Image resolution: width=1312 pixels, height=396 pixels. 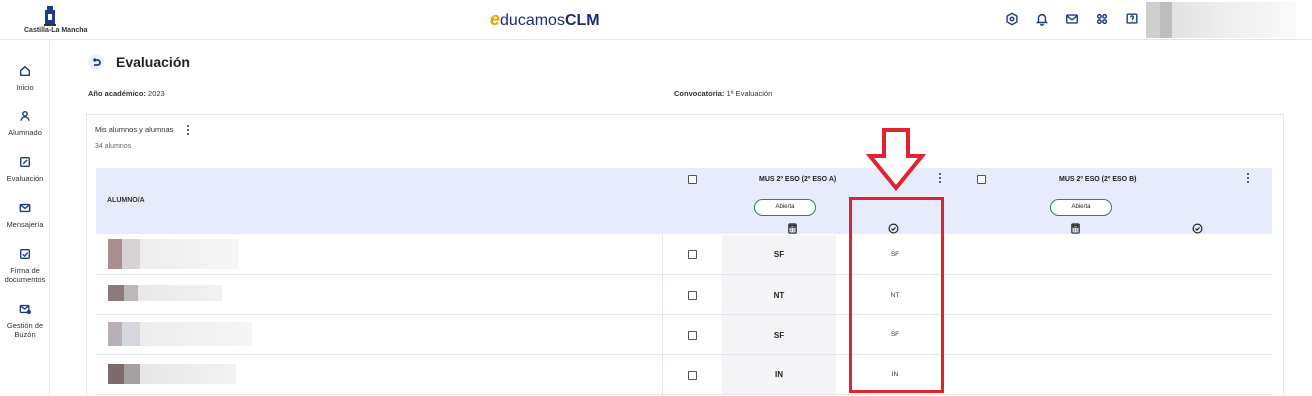 I want to click on subject-a-menu-icon, so click(x=940, y=179).